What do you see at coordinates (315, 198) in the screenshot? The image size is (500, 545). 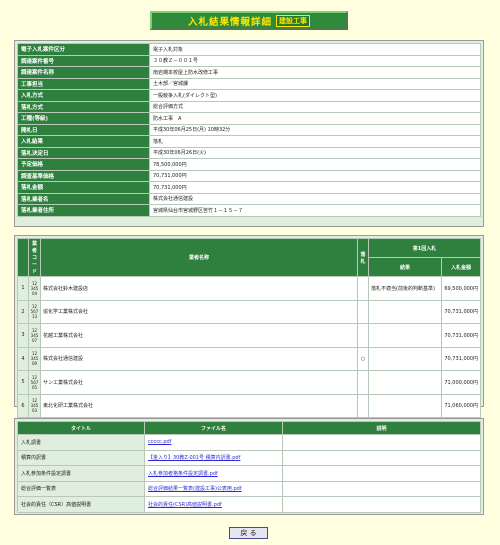 I see `info-value: 株式会社通信建設` at bounding box center [315, 198].